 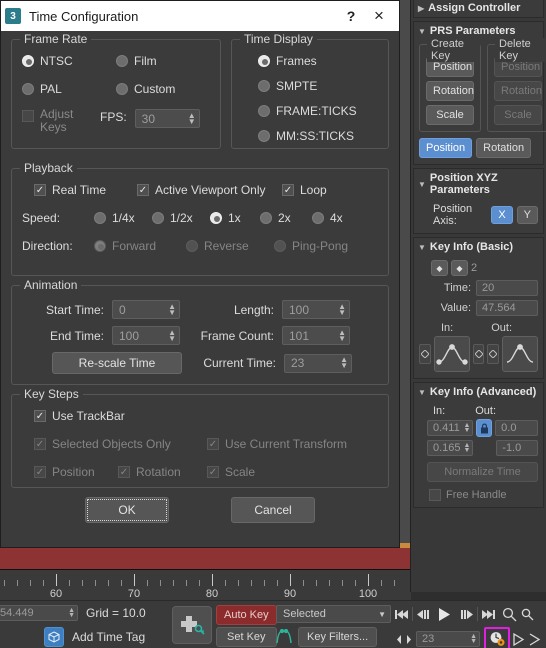 I want to click on play-button, so click(x=445, y=614).